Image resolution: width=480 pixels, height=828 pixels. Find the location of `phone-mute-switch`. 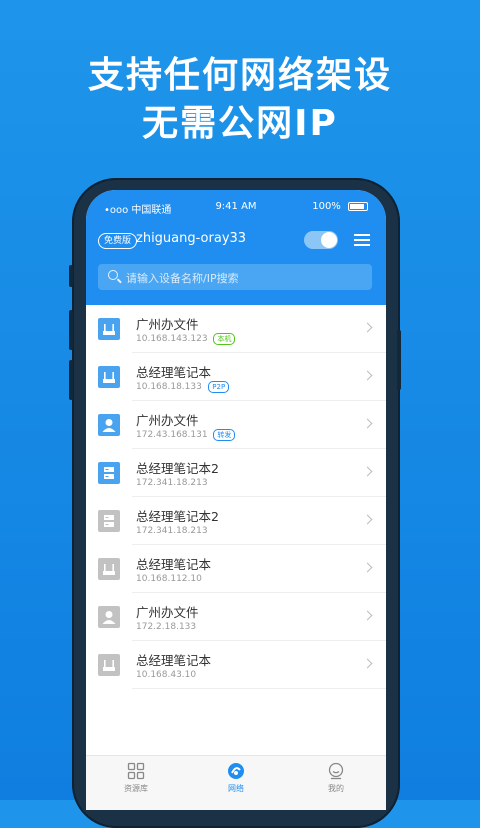

phone-mute-switch is located at coordinates (71, 276).